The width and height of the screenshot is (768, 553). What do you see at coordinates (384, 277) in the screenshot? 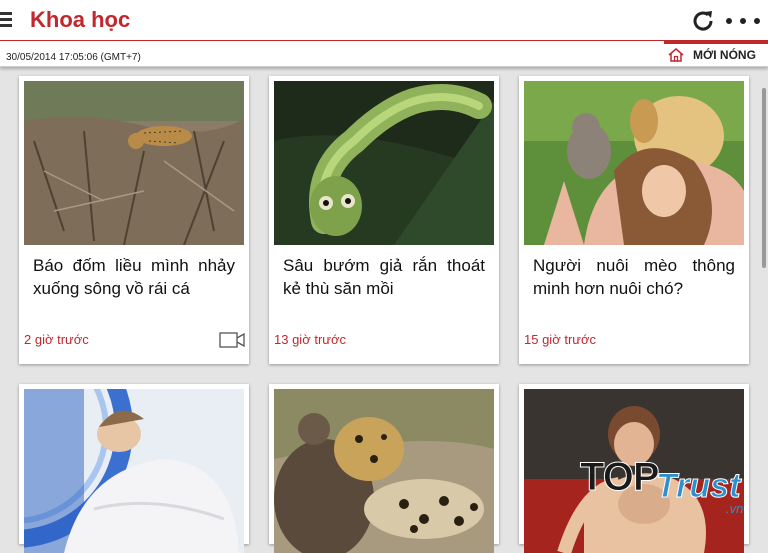
I see `article-title: Sâu bướm giả rắn thoát kẻ thù săn mồi` at bounding box center [384, 277].